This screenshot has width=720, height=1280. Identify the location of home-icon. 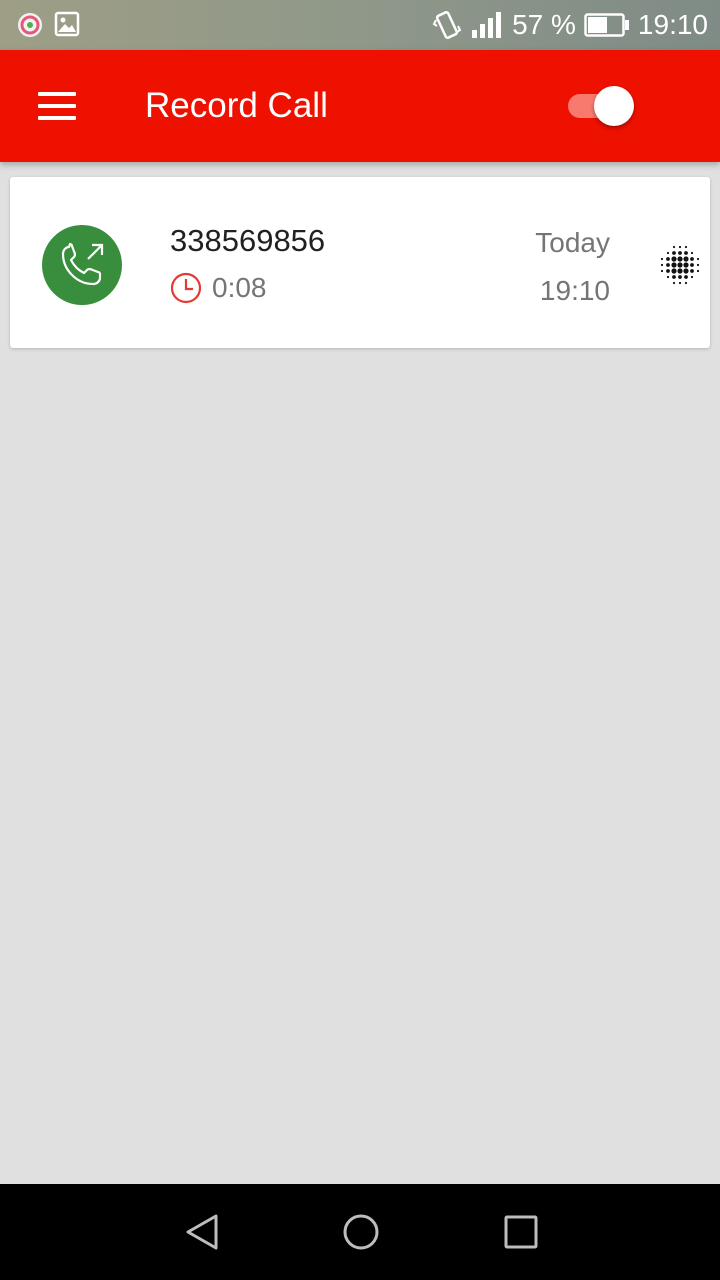
(361, 1232).